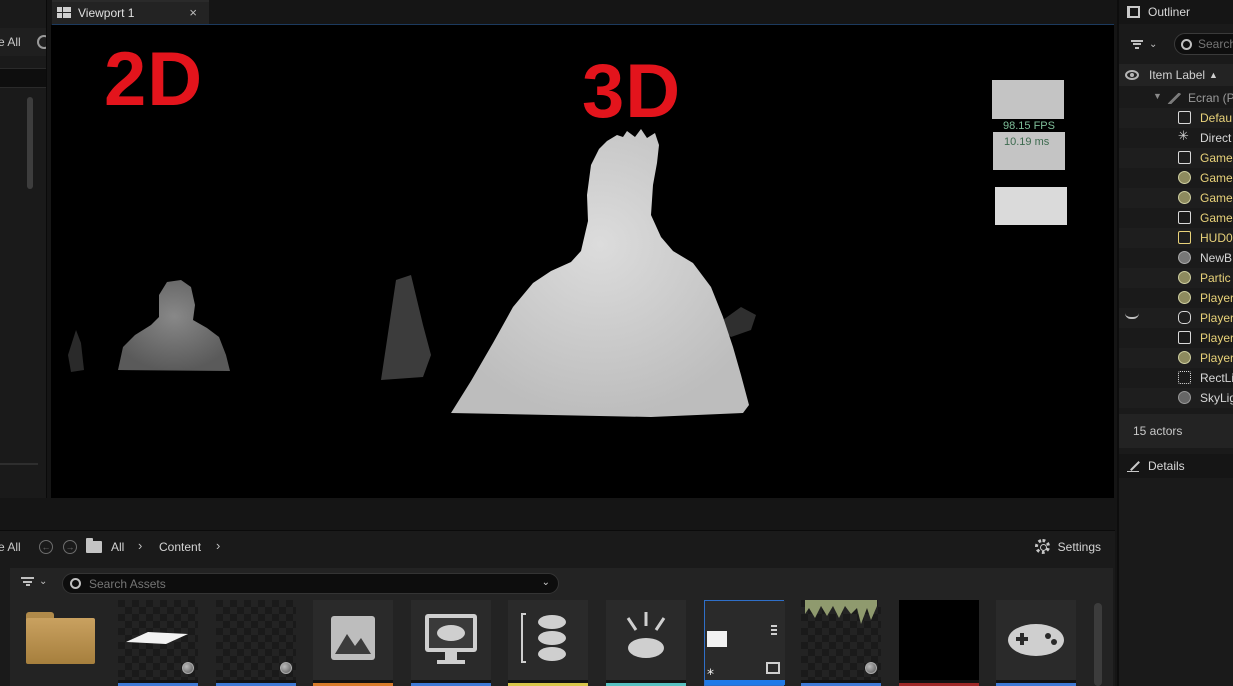  Describe the element at coordinates (1029, 126) in the screenshot. I see `fps-readout: 98.15 FPS` at that location.